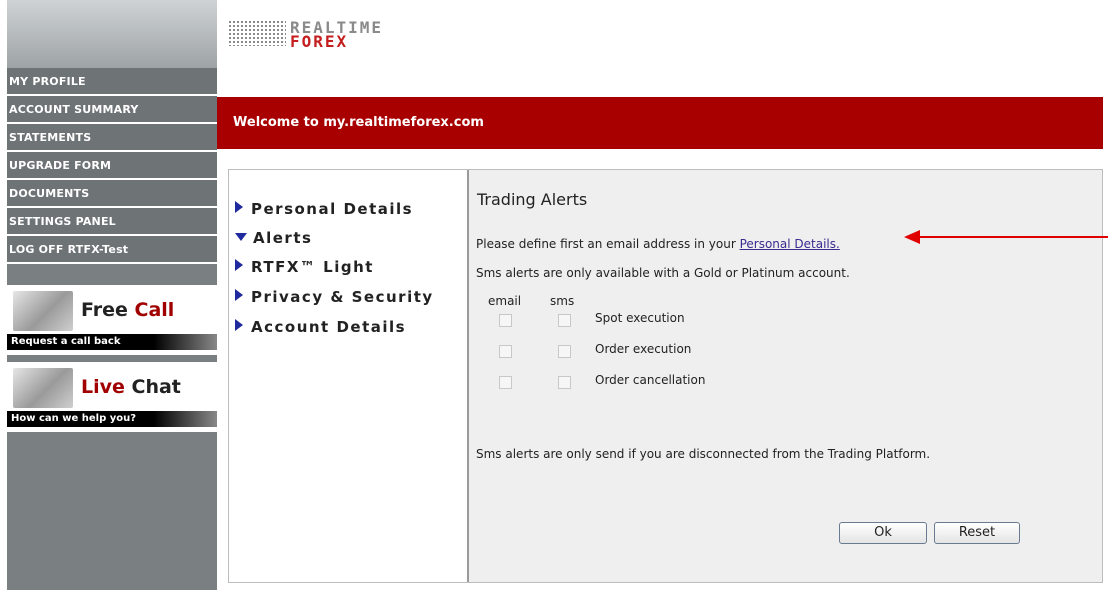 This screenshot has height=590, width=1112. I want to click on reset-button: Reset, so click(977, 533).